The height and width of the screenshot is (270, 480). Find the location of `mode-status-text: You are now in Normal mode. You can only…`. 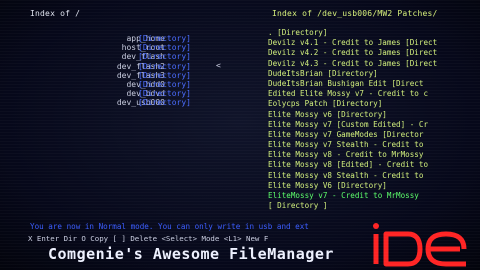

mode-status-text: You are now in Normal mode. You can only… is located at coordinates (169, 226).